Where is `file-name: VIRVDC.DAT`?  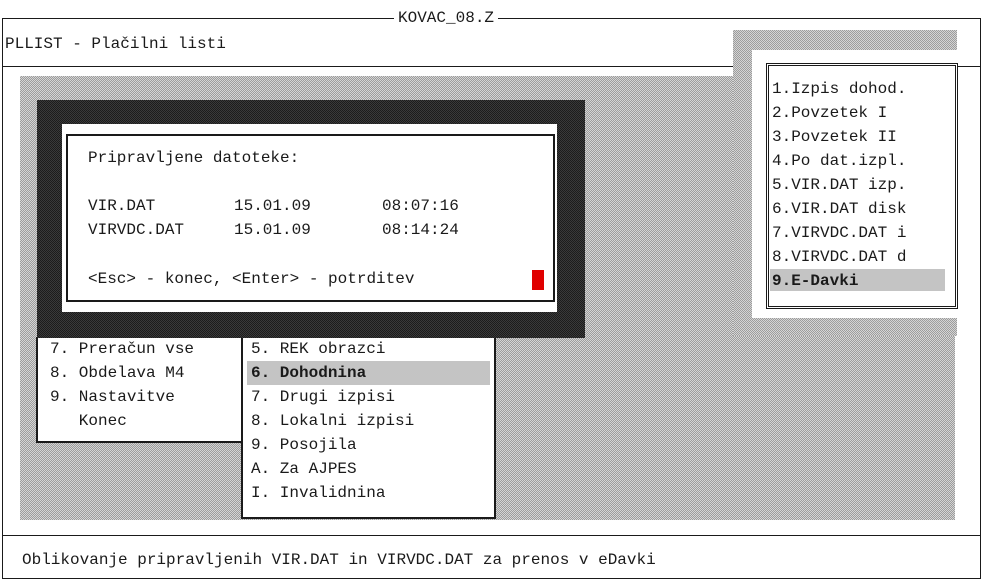 file-name: VIRVDC.DAT is located at coordinates (136, 230).